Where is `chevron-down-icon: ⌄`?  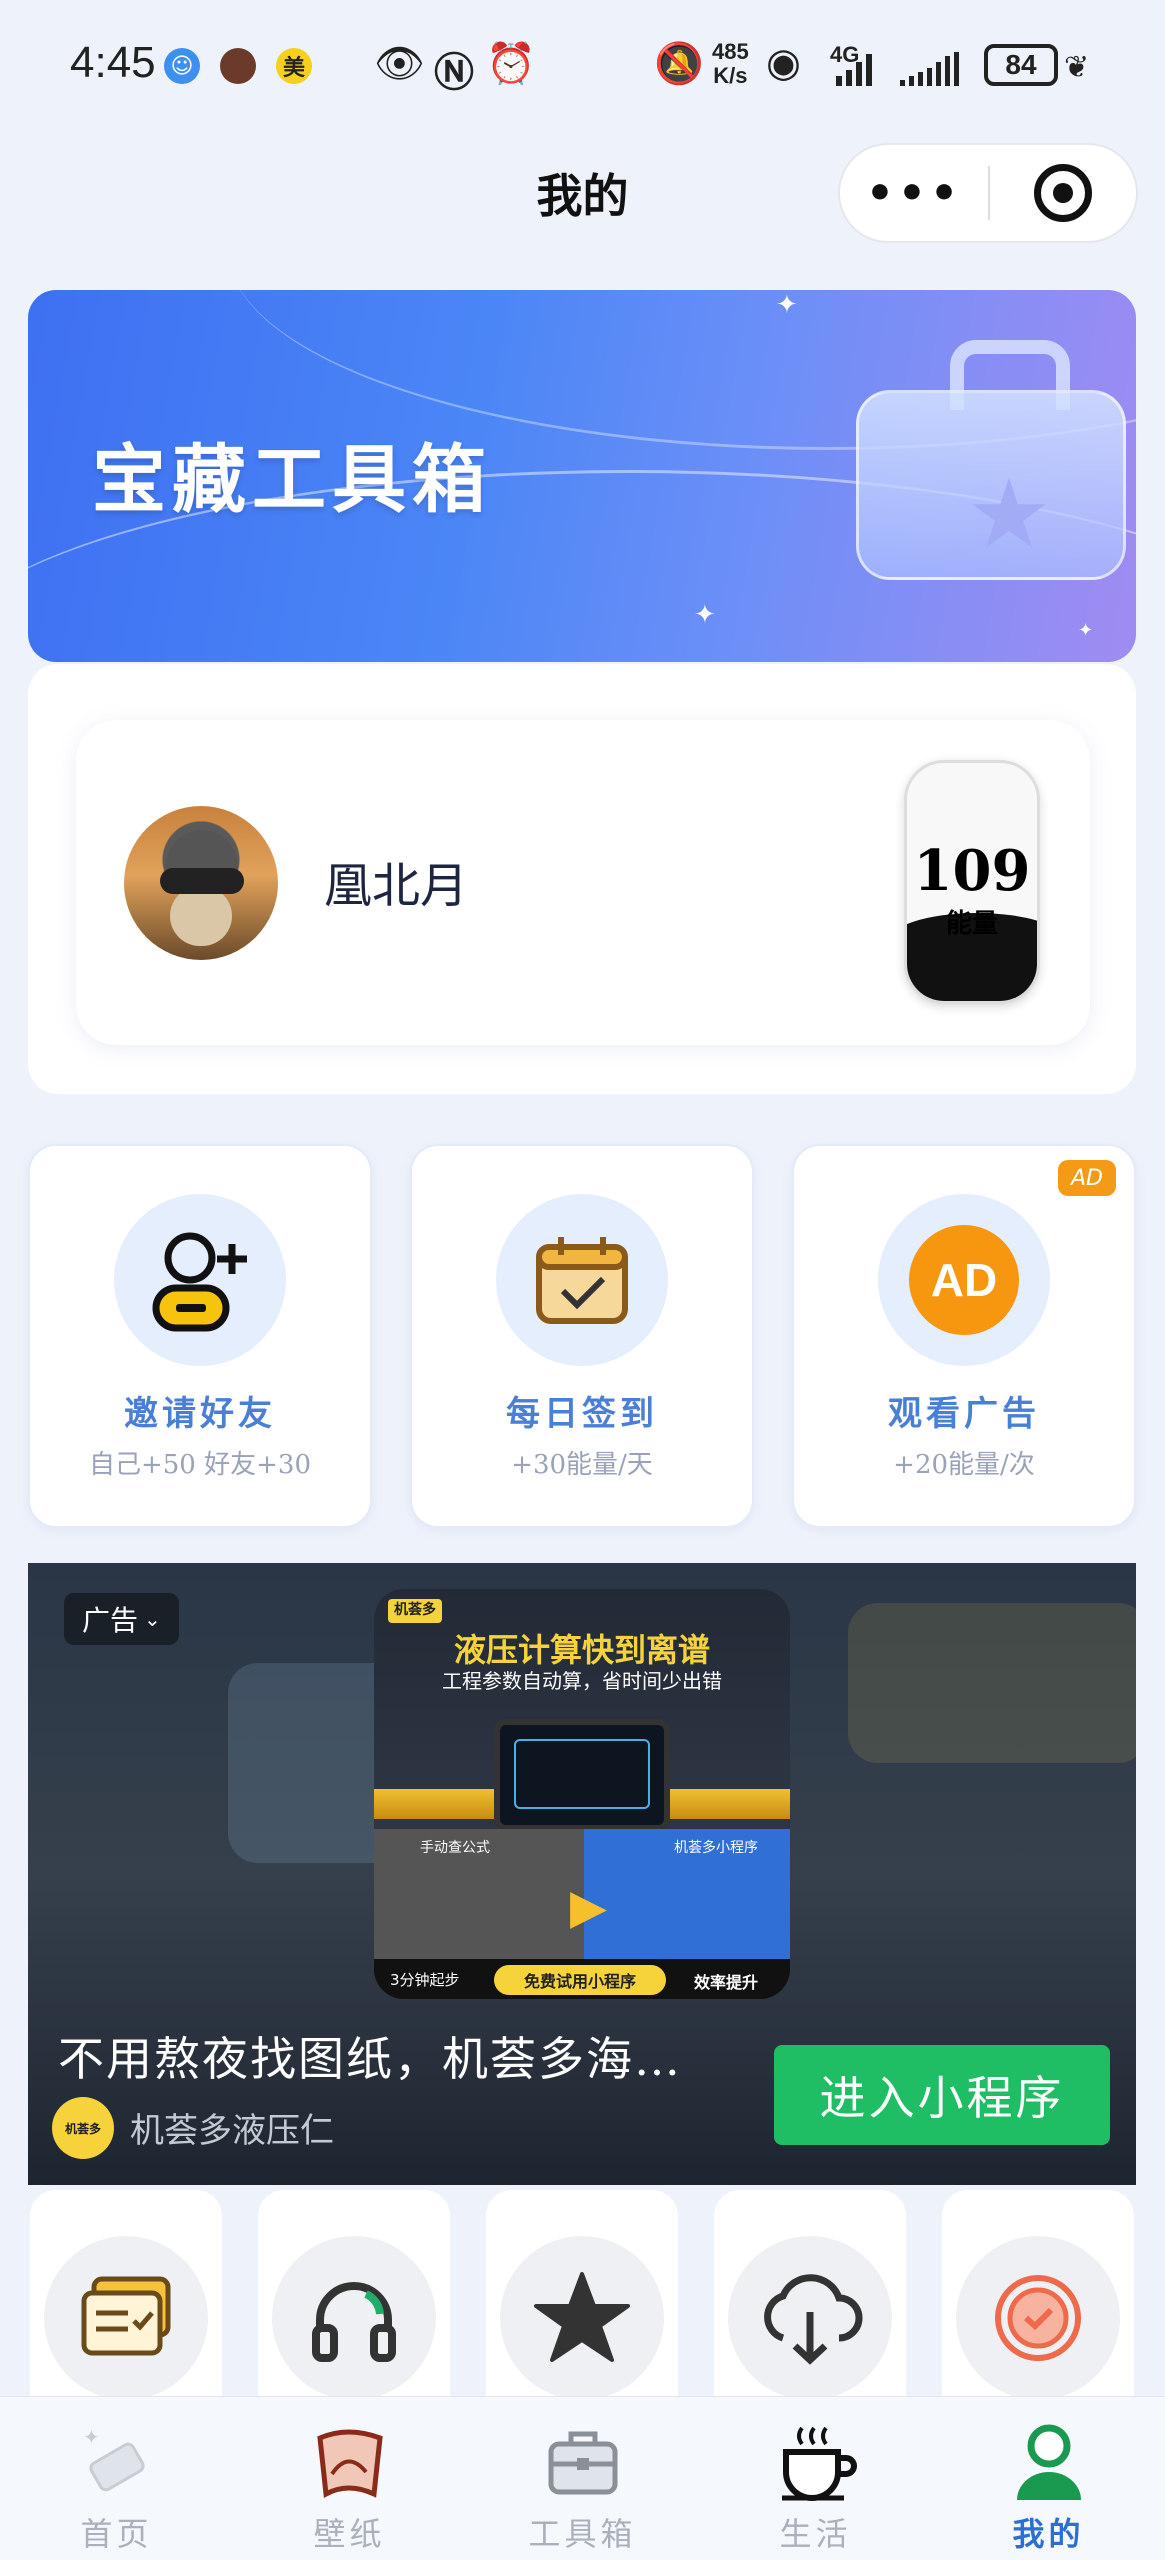 chevron-down-icon: ⌄ is located at coordinates (152, 1619).